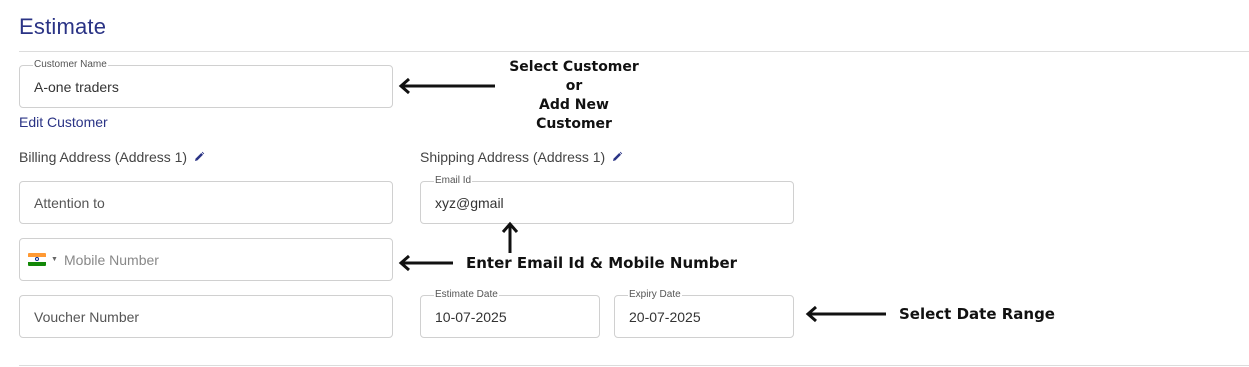 This screenshot has height=367, width=1249. I want to click on email-field: Email Id xyz@gmail, so click(607, 199).